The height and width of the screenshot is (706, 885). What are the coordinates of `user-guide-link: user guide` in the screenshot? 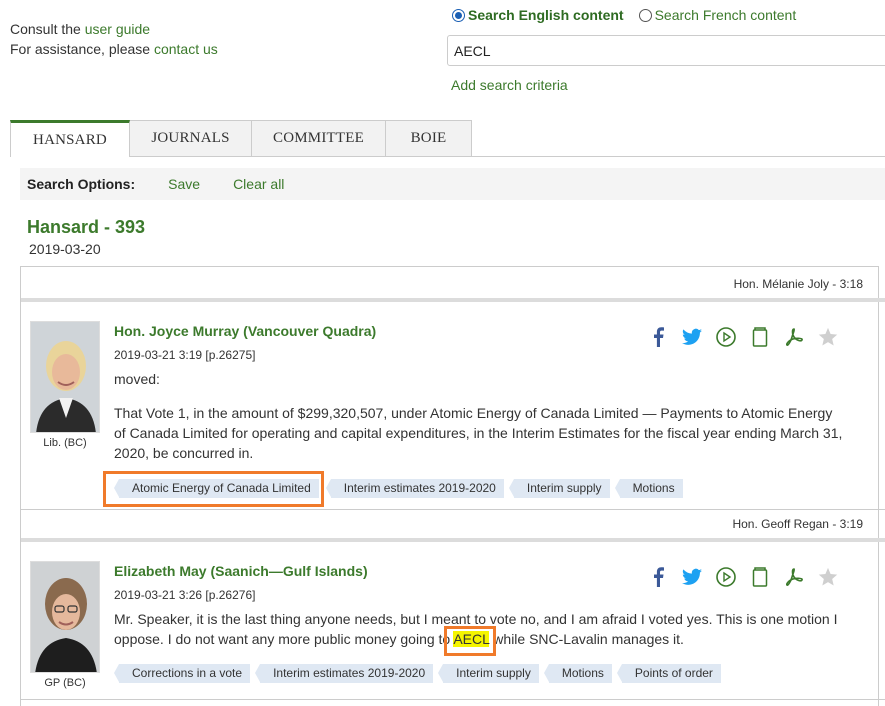 It's located at (117, 29).